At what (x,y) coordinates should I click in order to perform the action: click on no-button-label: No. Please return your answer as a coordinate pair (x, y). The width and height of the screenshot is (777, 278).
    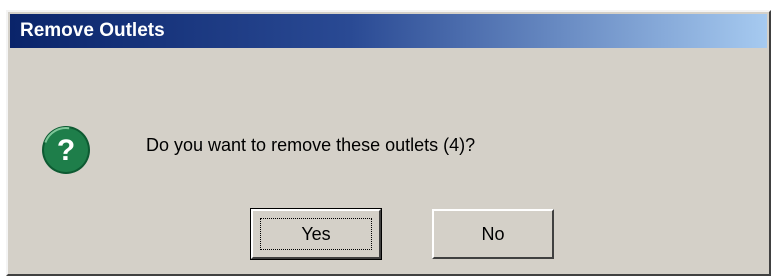
    Looking at the image, I should click on (493, 233).